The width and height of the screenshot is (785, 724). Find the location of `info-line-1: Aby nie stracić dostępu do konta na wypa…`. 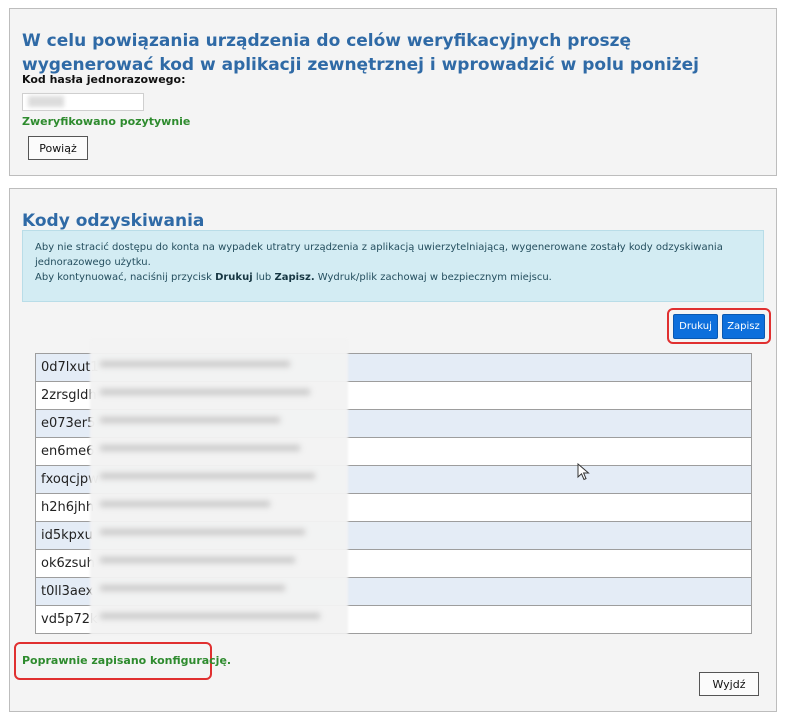

info-line-1: Aby nie stracić dostępu do konta na wypa… is located at coordinates (379, 255).